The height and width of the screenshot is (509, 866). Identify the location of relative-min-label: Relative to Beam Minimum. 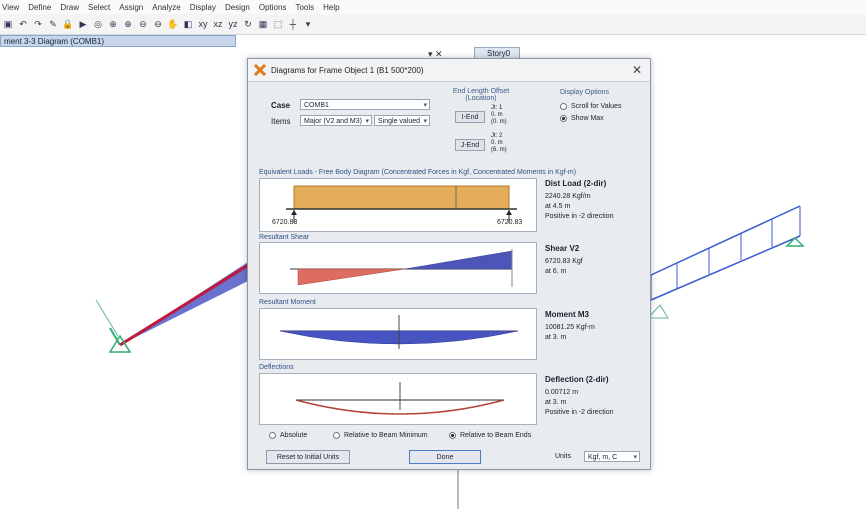
(386, 435).